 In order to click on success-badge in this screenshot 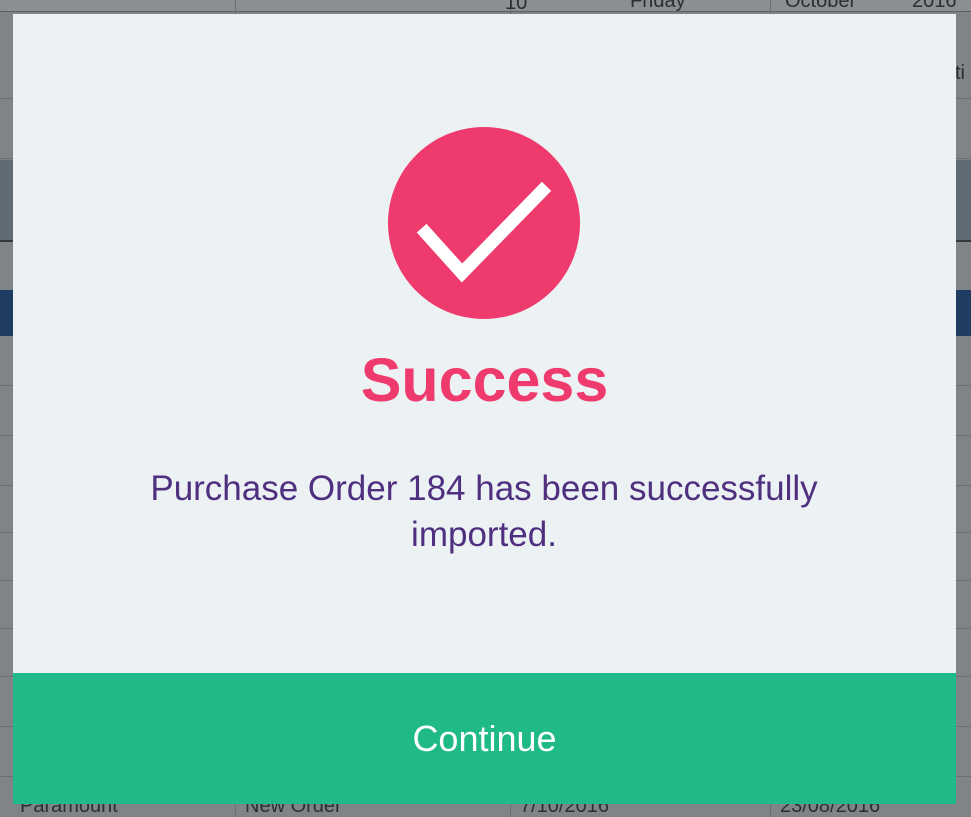, I will do `click(484, 223)`.